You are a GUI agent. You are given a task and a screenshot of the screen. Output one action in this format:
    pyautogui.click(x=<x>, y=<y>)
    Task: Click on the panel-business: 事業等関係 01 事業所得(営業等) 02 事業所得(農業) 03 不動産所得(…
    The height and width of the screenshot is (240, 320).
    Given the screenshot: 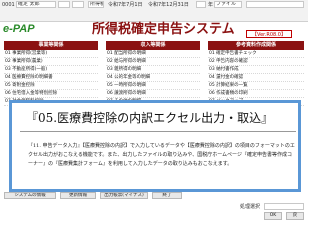 What is the action you would take?
    pyautogui.click(x=51, y=73)
    